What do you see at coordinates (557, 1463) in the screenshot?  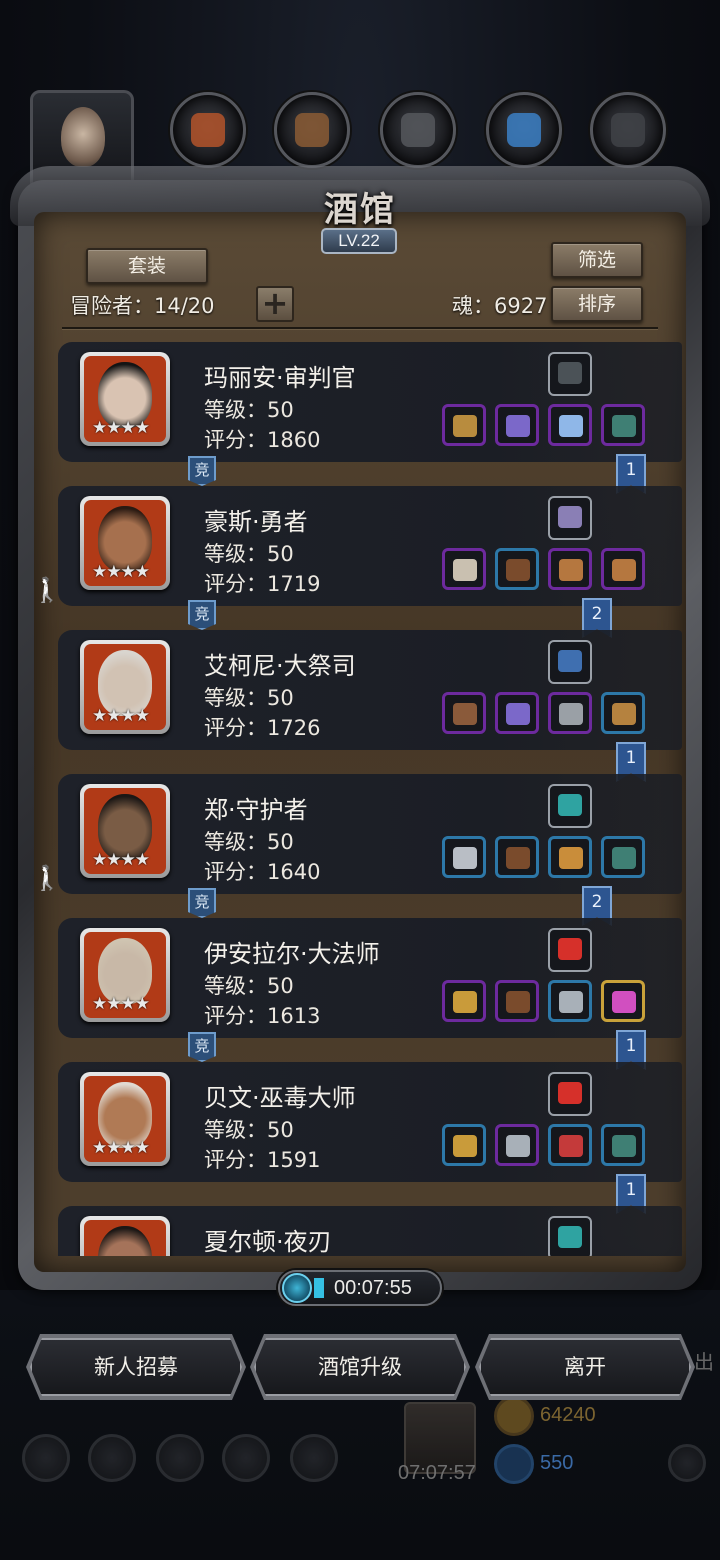 I see `gem-amount: 550` at bounding box center [557, 1463].